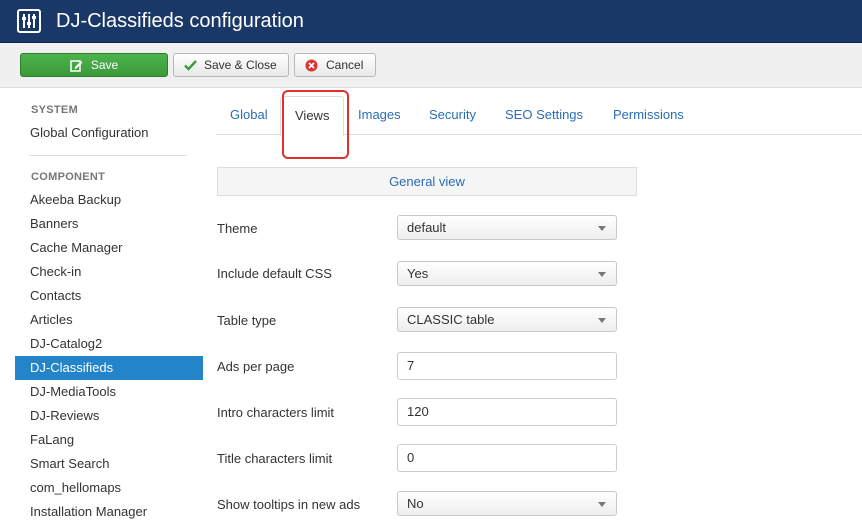 This screenshot has height=522, width=862. I want to click on save-close-button: Save & Close, so click(231, 65).